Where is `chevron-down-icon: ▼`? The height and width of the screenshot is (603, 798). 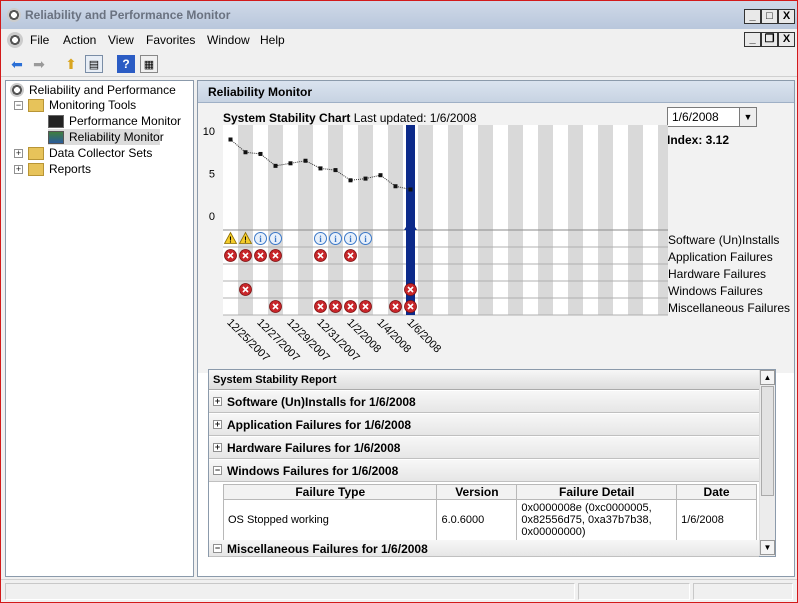
chevron-down-icon: ▼ is located at coordinates (747, 117).